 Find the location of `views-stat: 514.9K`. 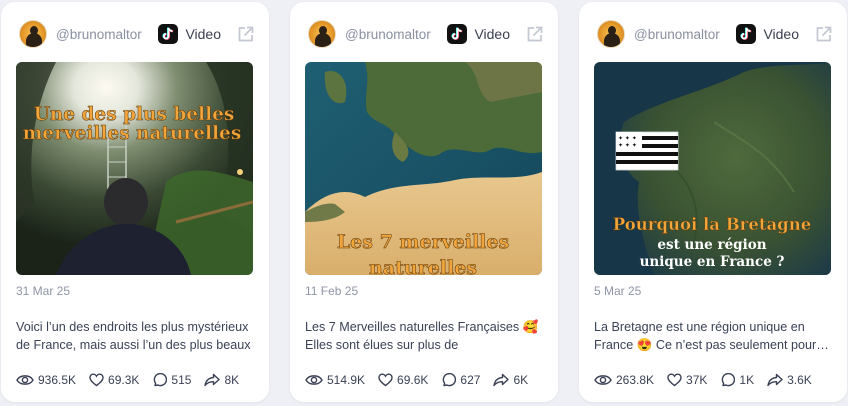

views-stat: 514.9K is located at coordinates (335, 380).